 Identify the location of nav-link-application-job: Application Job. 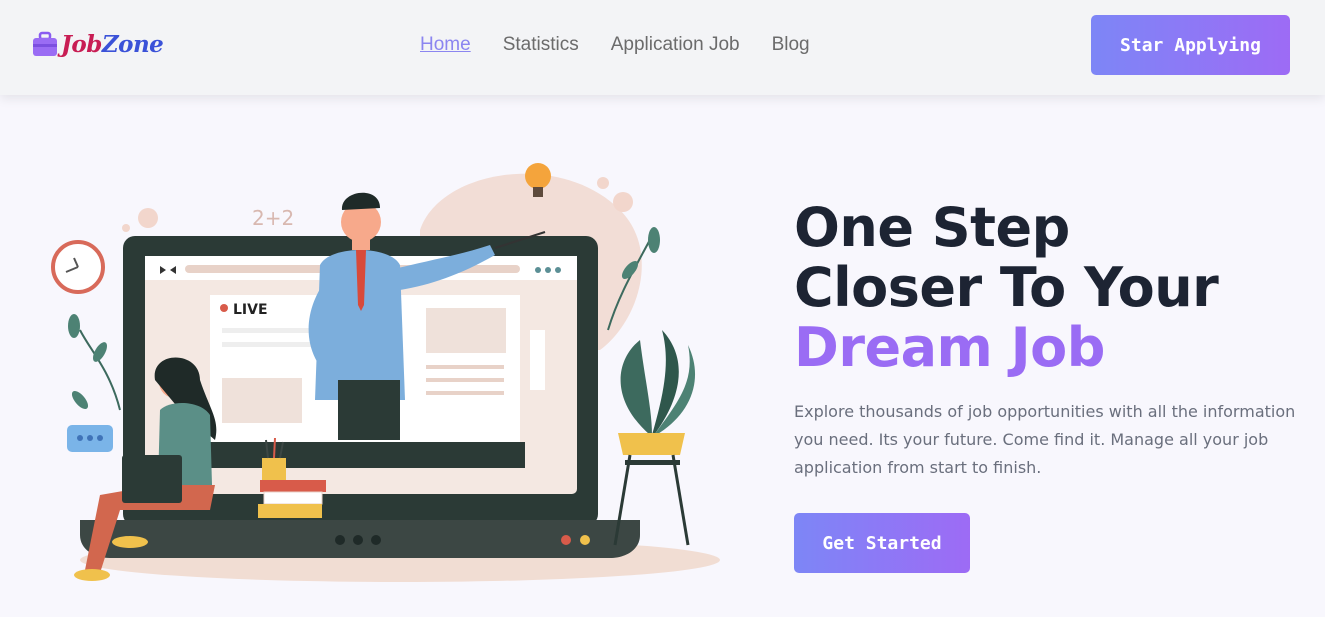
(675, 45).